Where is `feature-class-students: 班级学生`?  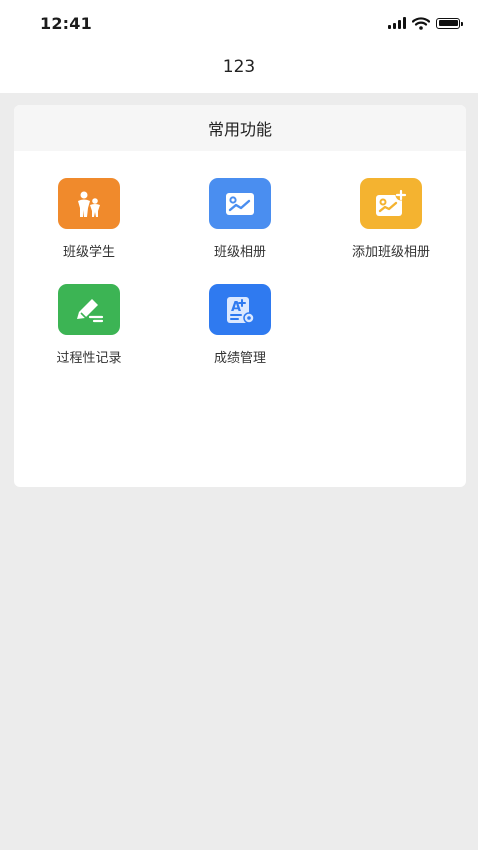
feature-class-students: 班级学生 is located at coordinates (89, 219).